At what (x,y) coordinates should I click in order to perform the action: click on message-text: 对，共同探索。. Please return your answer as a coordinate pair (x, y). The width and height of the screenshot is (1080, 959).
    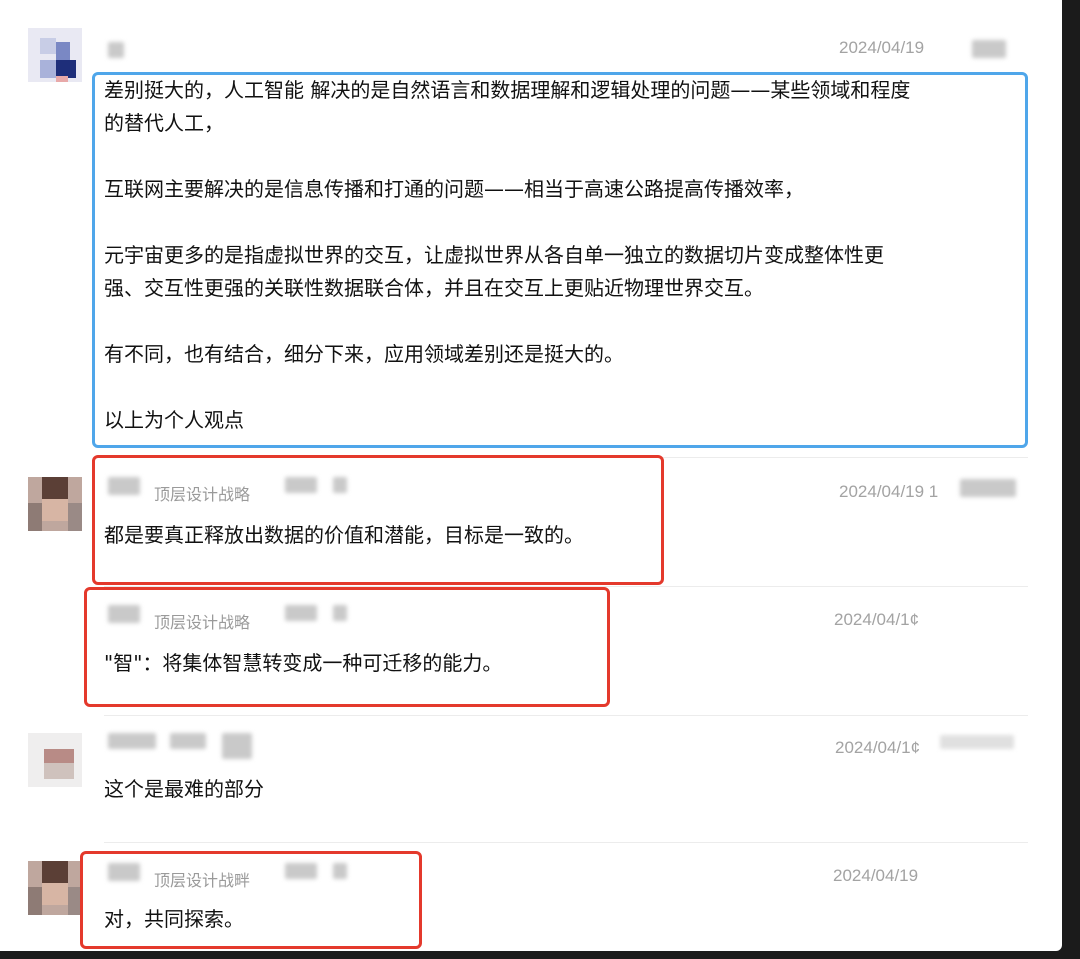
    Looking at the image, I should click on (174, 919).